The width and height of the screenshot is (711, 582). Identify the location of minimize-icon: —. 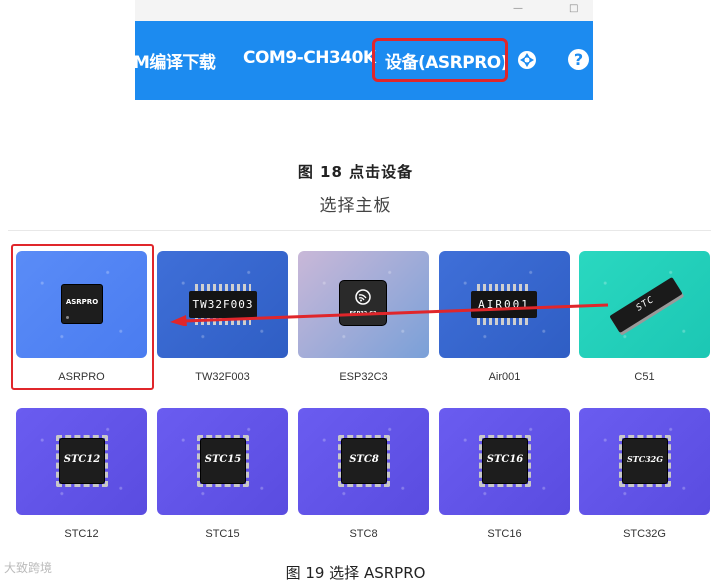
(518, 8).